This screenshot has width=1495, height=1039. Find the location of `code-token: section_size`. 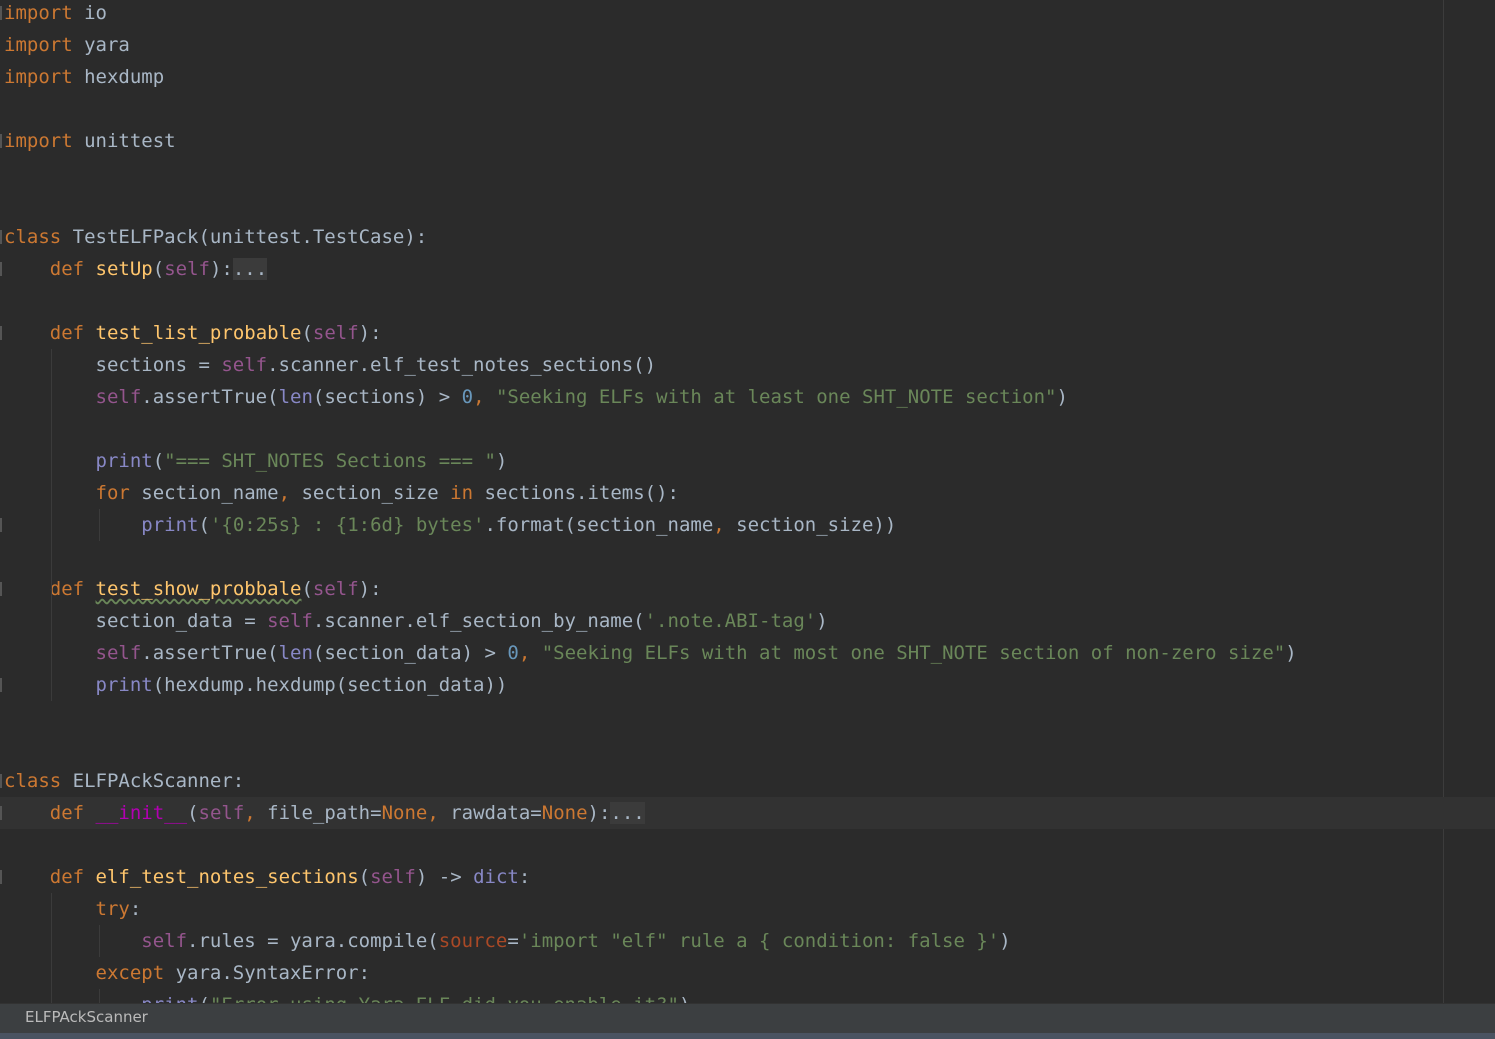

code-token: section_size is located at coordinates (370, 493).